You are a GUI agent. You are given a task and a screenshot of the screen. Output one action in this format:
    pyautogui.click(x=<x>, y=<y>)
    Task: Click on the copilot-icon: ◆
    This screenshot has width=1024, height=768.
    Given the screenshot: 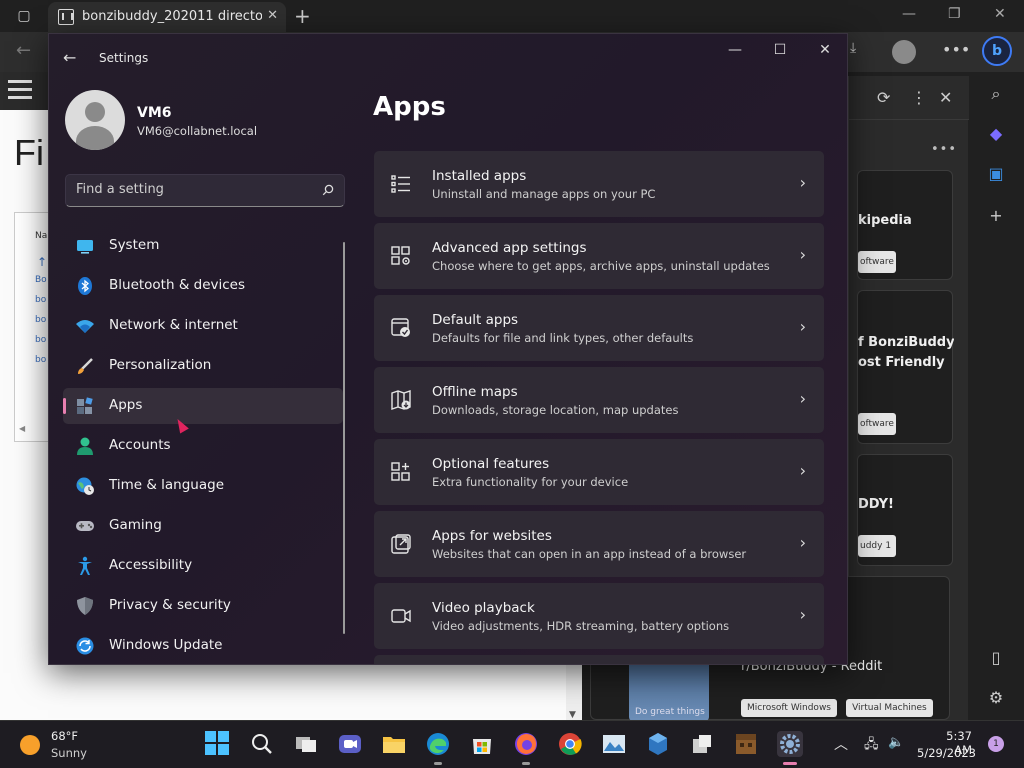 What is the action you would take?
    pyautogui.click(x=996, y=134)
    